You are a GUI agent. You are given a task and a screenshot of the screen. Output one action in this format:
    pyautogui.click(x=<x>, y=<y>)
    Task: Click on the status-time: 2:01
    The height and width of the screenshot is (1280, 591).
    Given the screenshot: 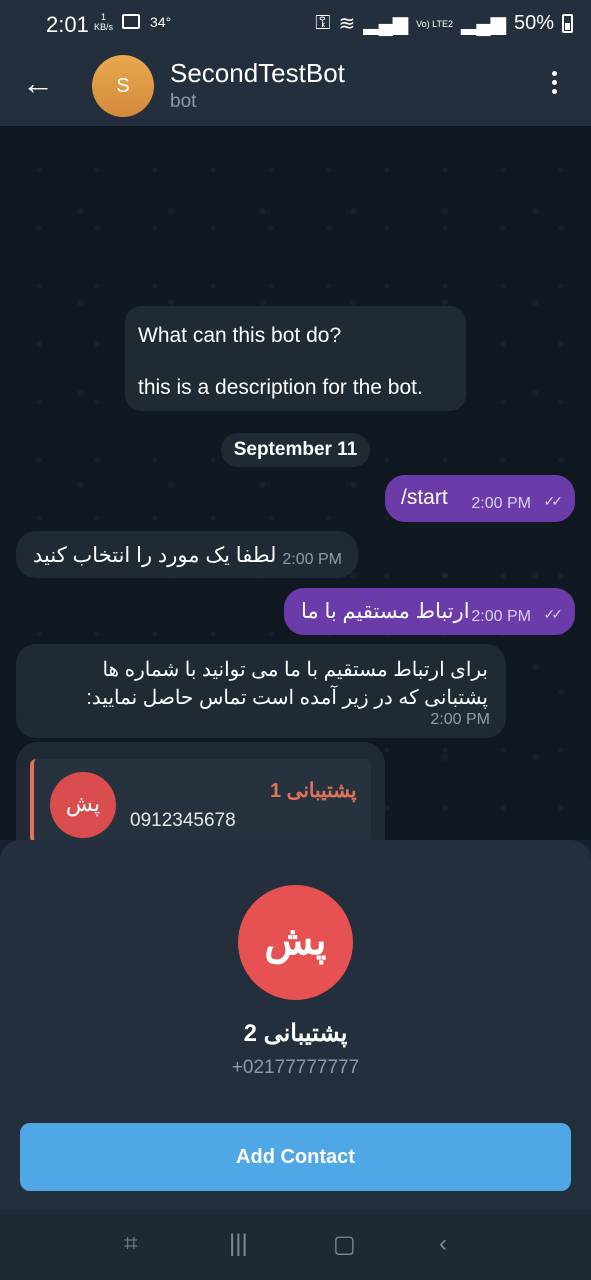 What is the action you would take?
    pyautogui.click(x=67, y=24)
    